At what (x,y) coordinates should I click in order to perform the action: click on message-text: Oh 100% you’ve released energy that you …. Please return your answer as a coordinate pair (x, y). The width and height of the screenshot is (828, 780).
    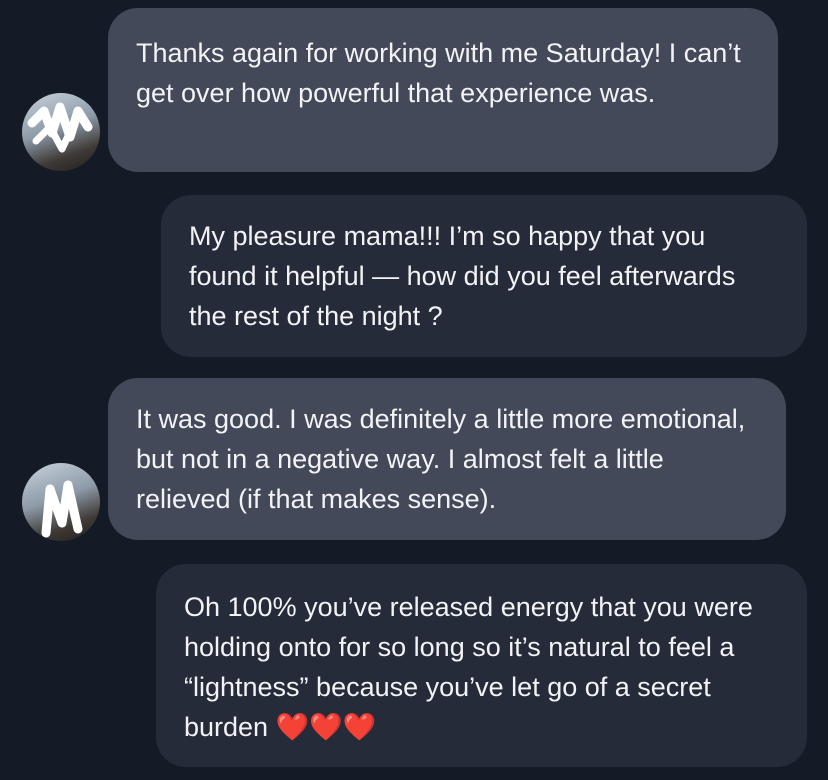
    Looking at the image, I should click on (468, 667).